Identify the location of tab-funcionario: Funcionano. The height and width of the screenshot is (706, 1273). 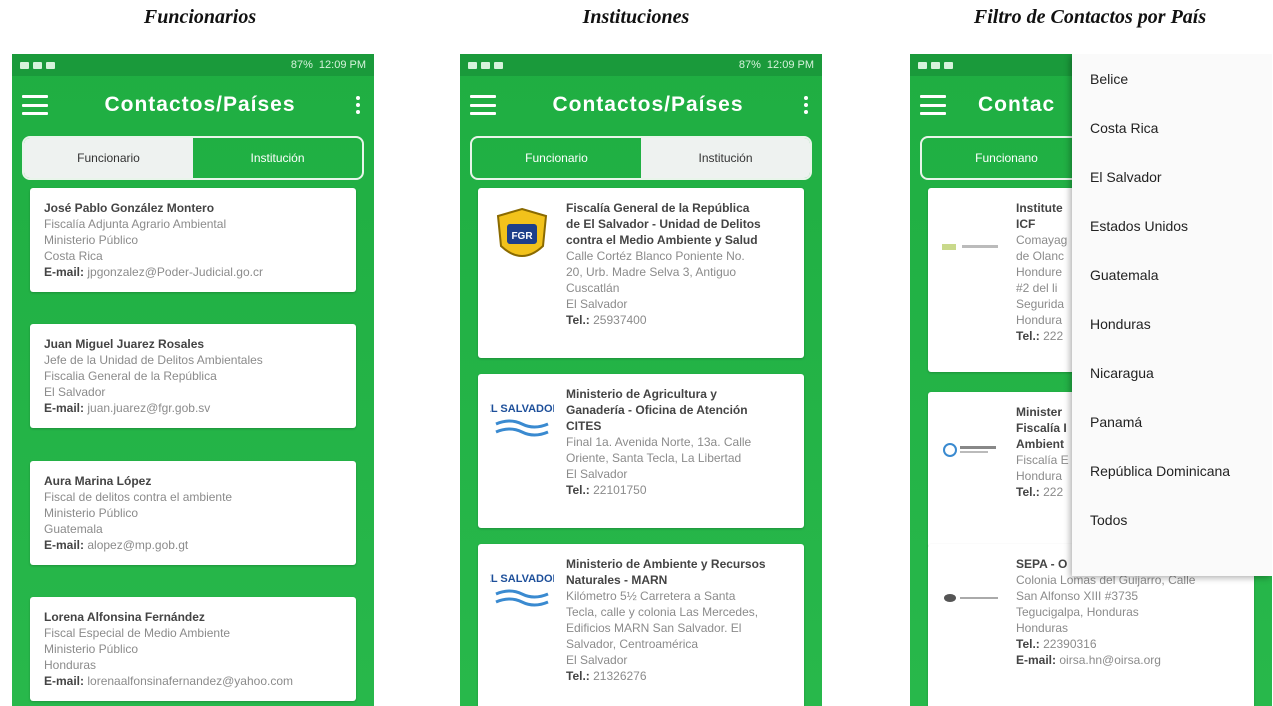
(1006, 158).